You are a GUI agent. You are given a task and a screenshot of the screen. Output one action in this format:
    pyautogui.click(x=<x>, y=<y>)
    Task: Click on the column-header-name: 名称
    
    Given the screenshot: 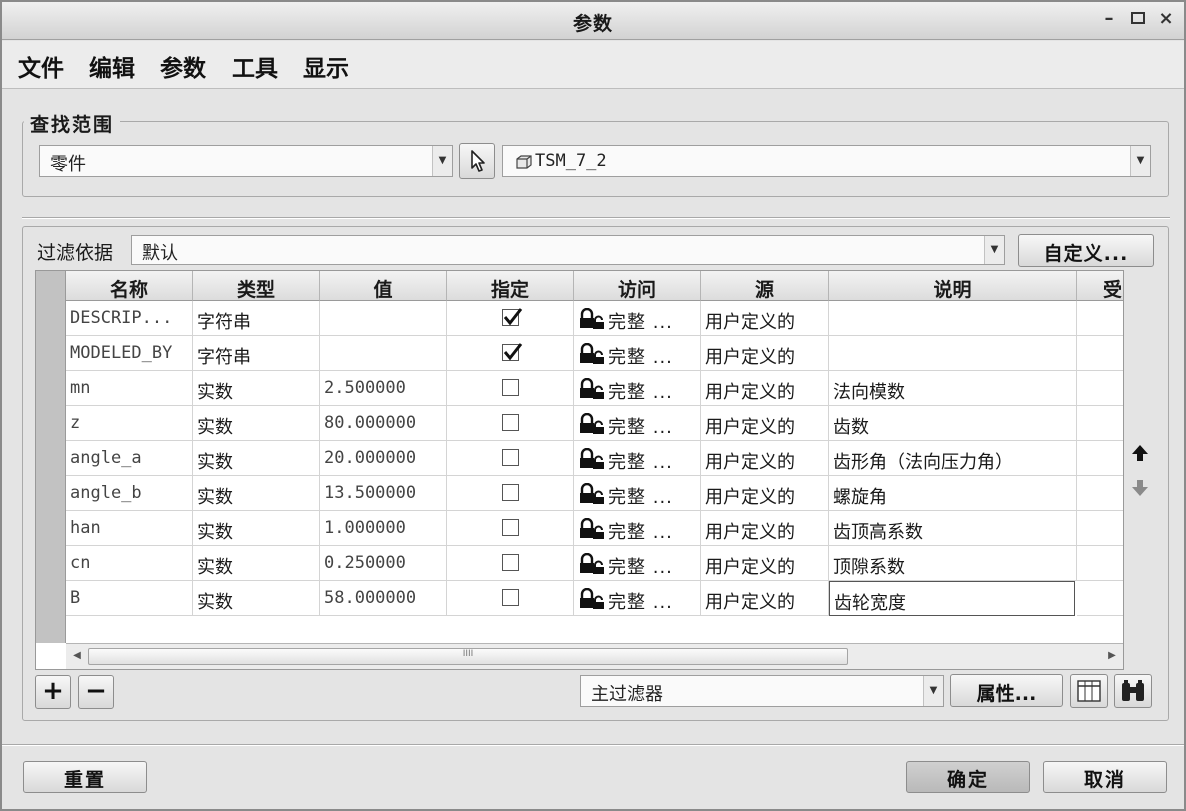 What is the action you would take?
    pyautogui.click(x=129, y=286)
    